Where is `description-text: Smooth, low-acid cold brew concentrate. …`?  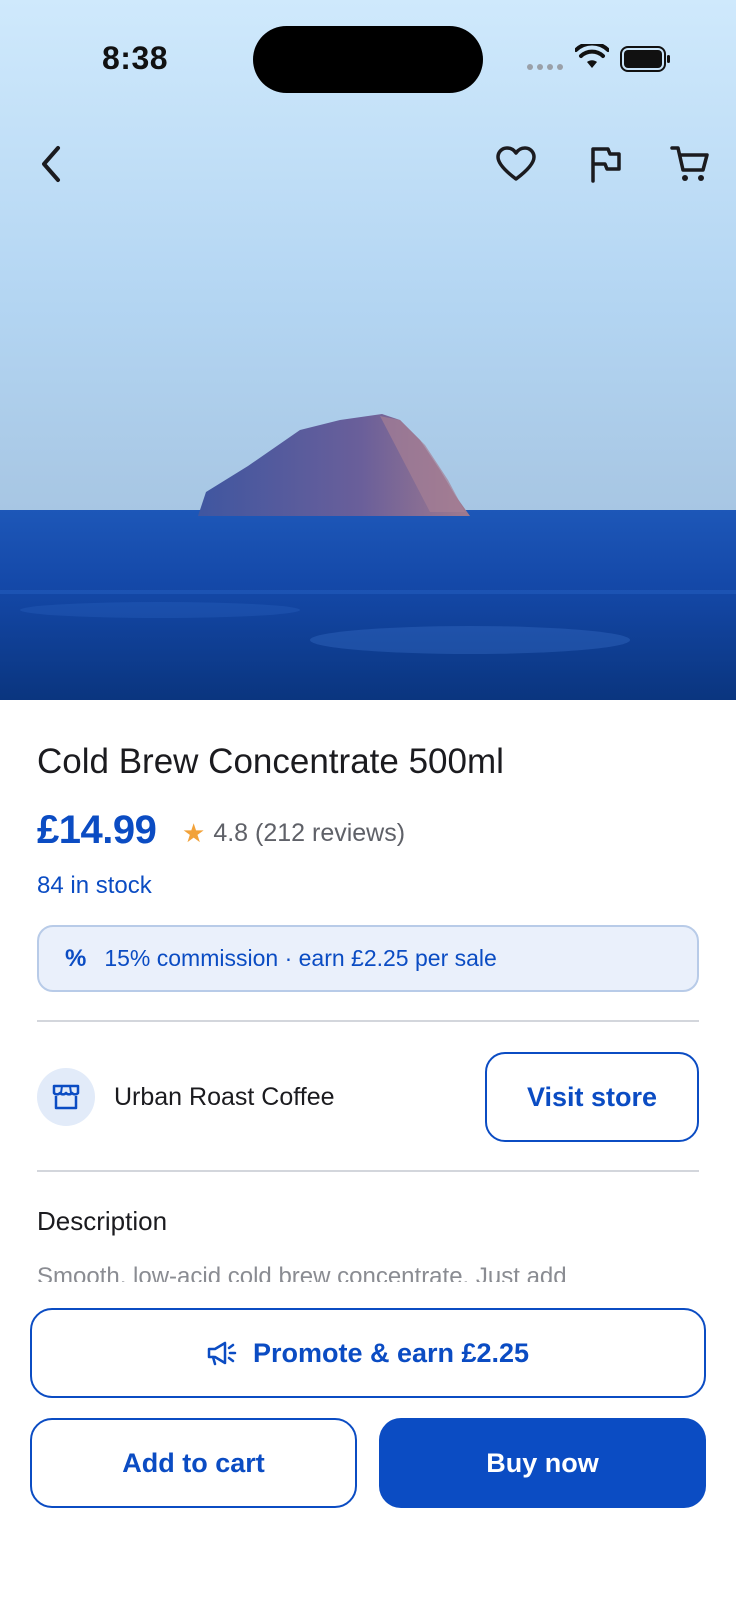
description-text: Smooth, low-acid cold brew concentrate. … is located at coordinates (302, 1272).